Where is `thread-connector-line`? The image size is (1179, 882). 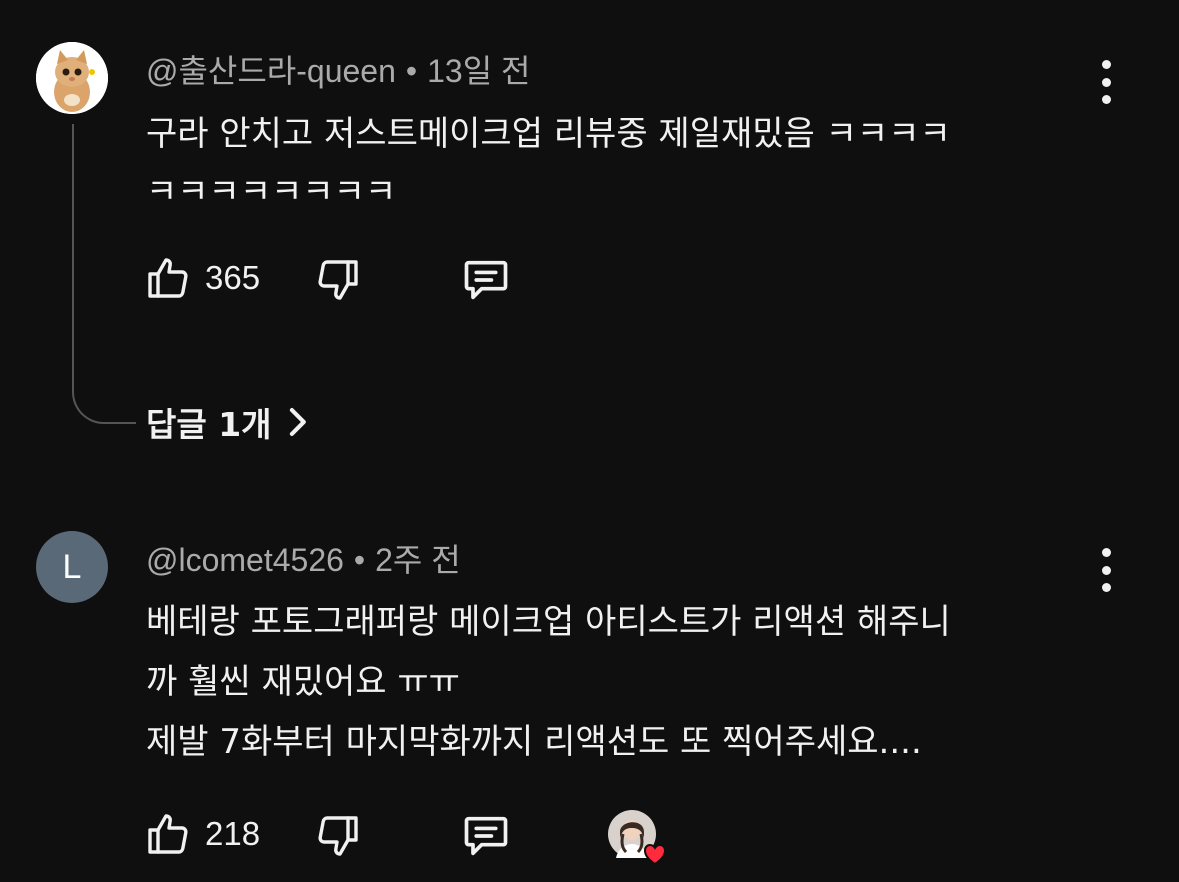
thread-connector-line is located at coordinates (104, 274).